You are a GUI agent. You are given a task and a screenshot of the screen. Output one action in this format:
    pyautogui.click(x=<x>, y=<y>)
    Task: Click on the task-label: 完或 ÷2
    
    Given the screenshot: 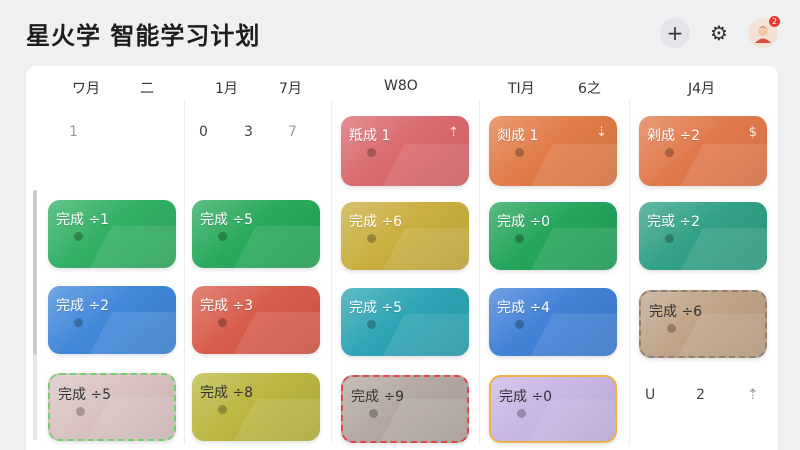 What is the action you would take?
    pyautogui.click(x=674, y=222)
    